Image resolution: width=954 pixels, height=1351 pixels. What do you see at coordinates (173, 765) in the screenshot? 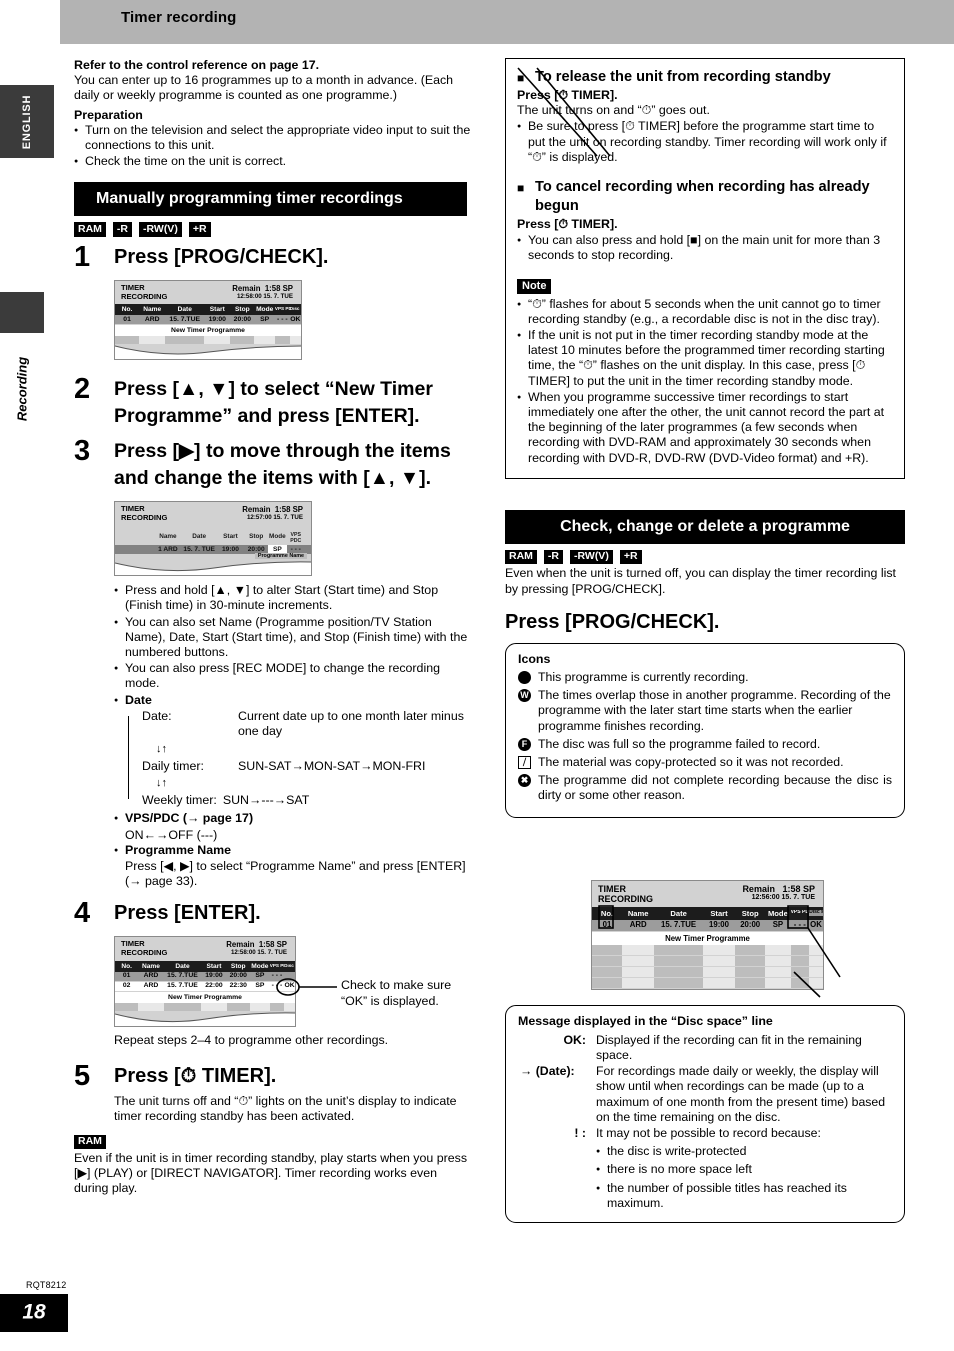
I see `date-flow-label: Daily timer:` at bounding box center [173, 765].